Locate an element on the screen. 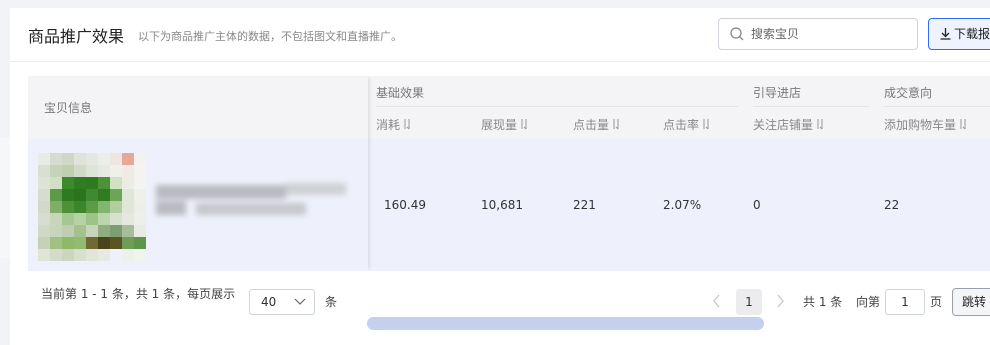 The image size is (990, 345). cell-store-follows: 0 is located at coordinates (757, 205).